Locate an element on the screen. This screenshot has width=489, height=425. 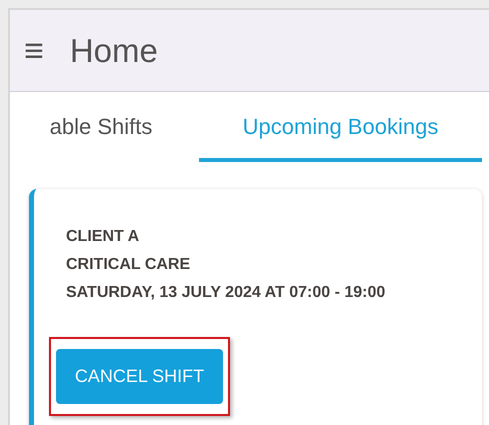
page-title: Home is located at coordinates (114, 51).